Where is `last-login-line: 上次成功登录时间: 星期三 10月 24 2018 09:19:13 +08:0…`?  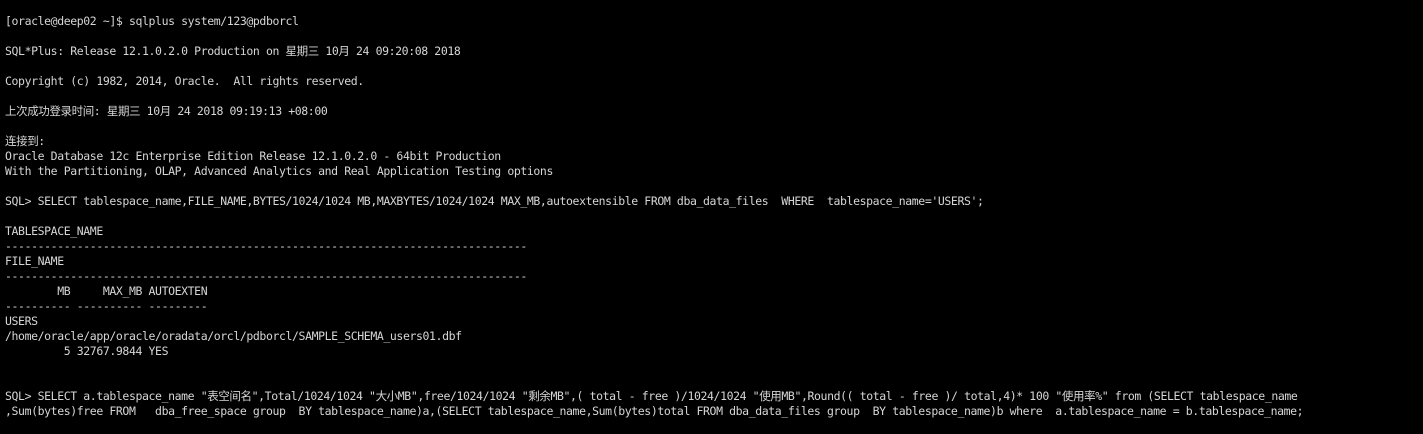 last-login-line: 上次成功登录时间: 星期三 10月 24 2018 09:19:13 +08:0… is located at coordinates (166, 111).